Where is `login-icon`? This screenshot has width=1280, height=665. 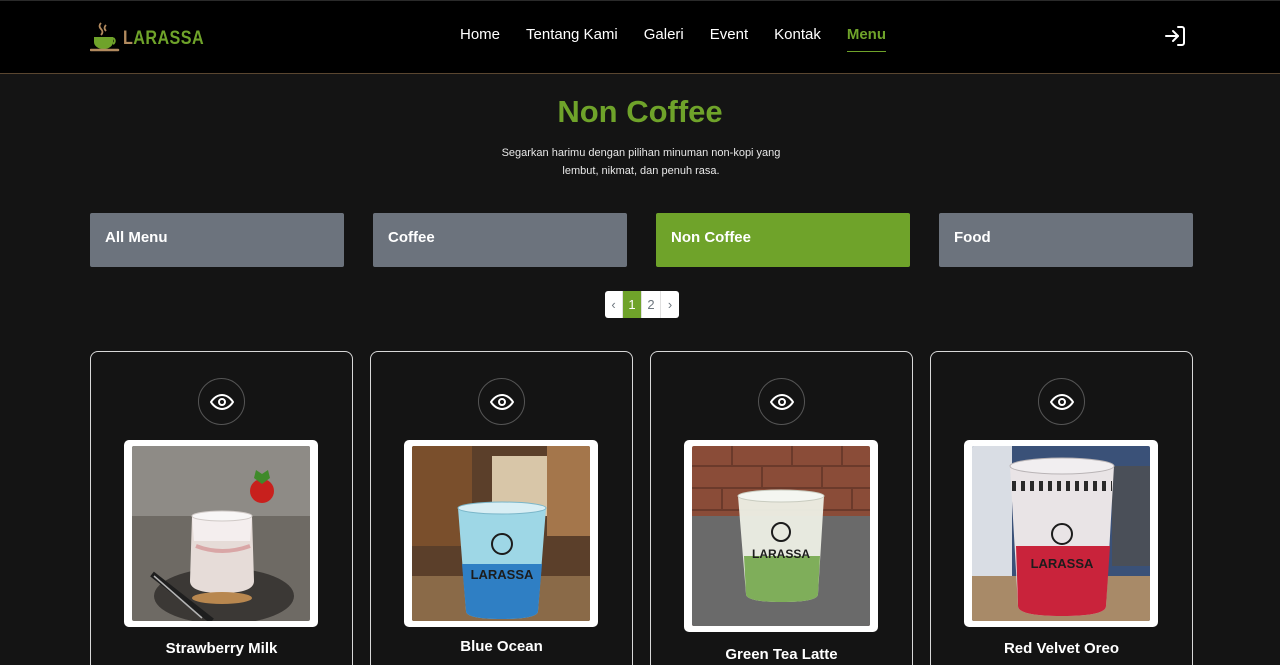
login-icon is located at coordinates (1175, 36).